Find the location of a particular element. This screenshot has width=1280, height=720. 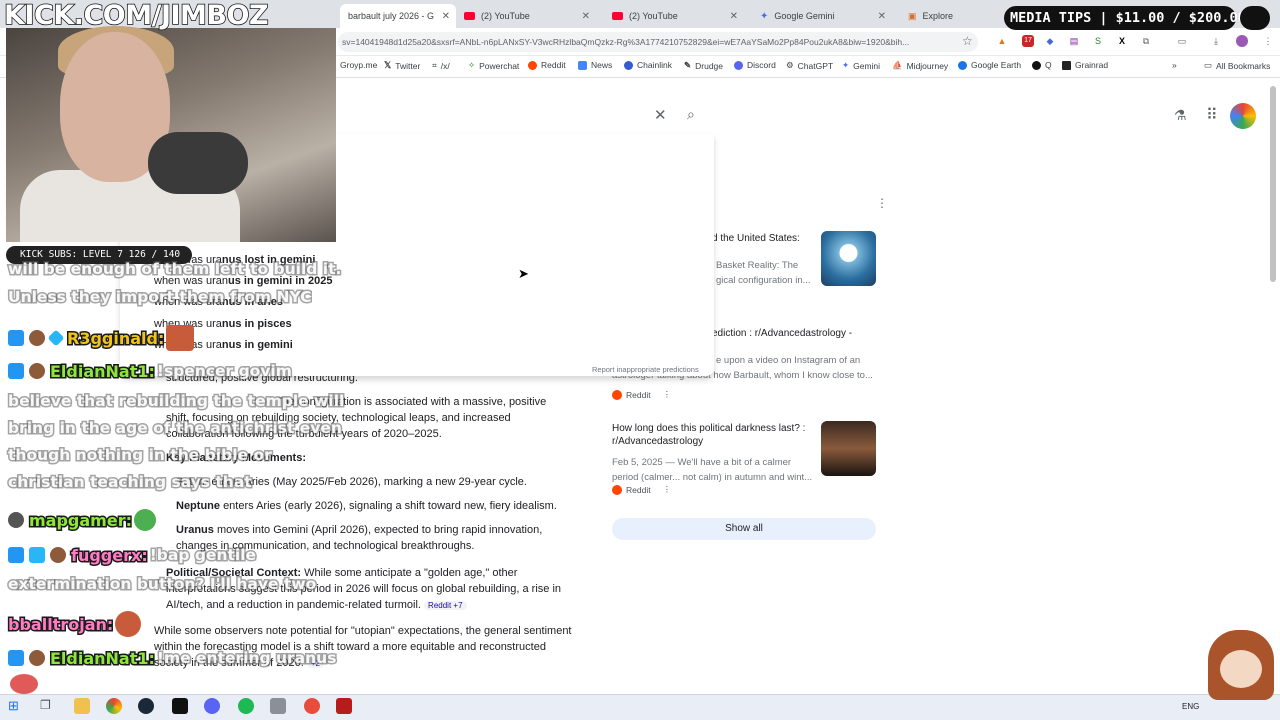

bookmark-label: All Bookmarks is located at coordinates (1243, 65).